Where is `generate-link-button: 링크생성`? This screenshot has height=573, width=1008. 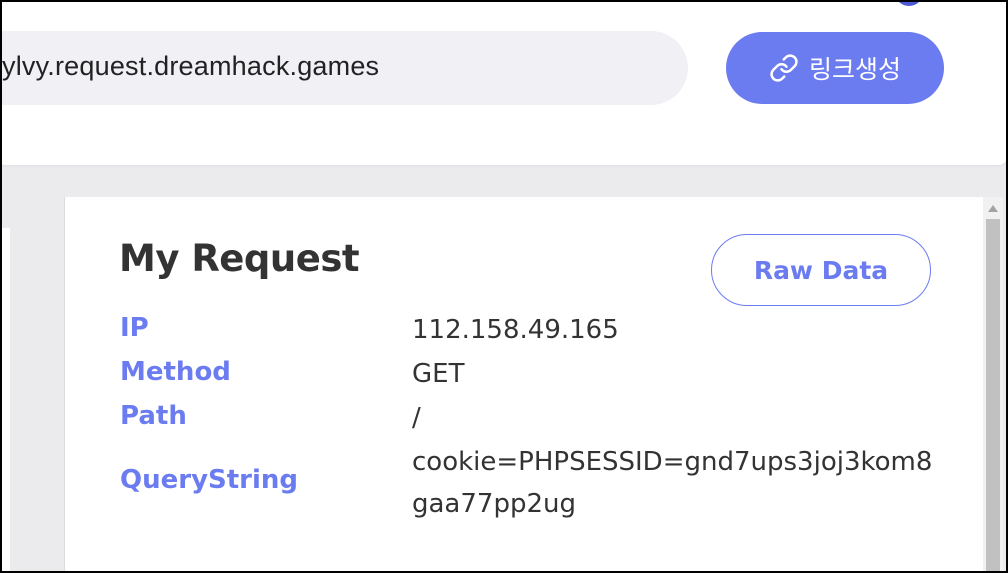 generate-link-button: 링크생성 is located at coordinates (835, 68).